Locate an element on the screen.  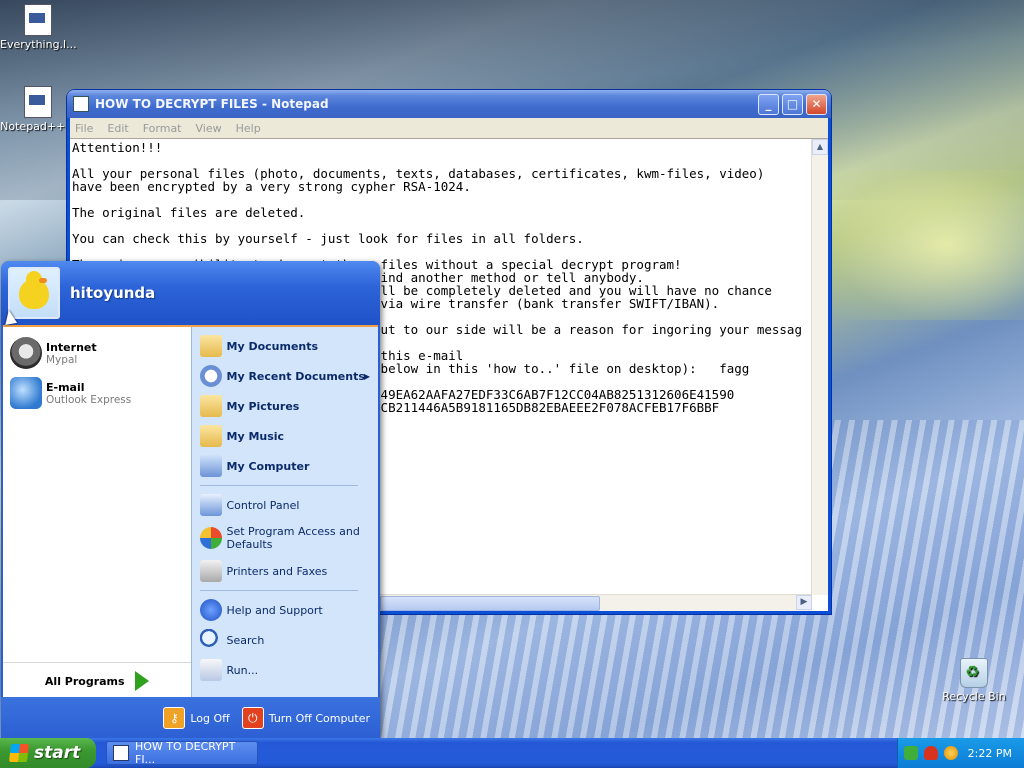
start-menu-header: hitoyunda is located at coordinates (190, 293).